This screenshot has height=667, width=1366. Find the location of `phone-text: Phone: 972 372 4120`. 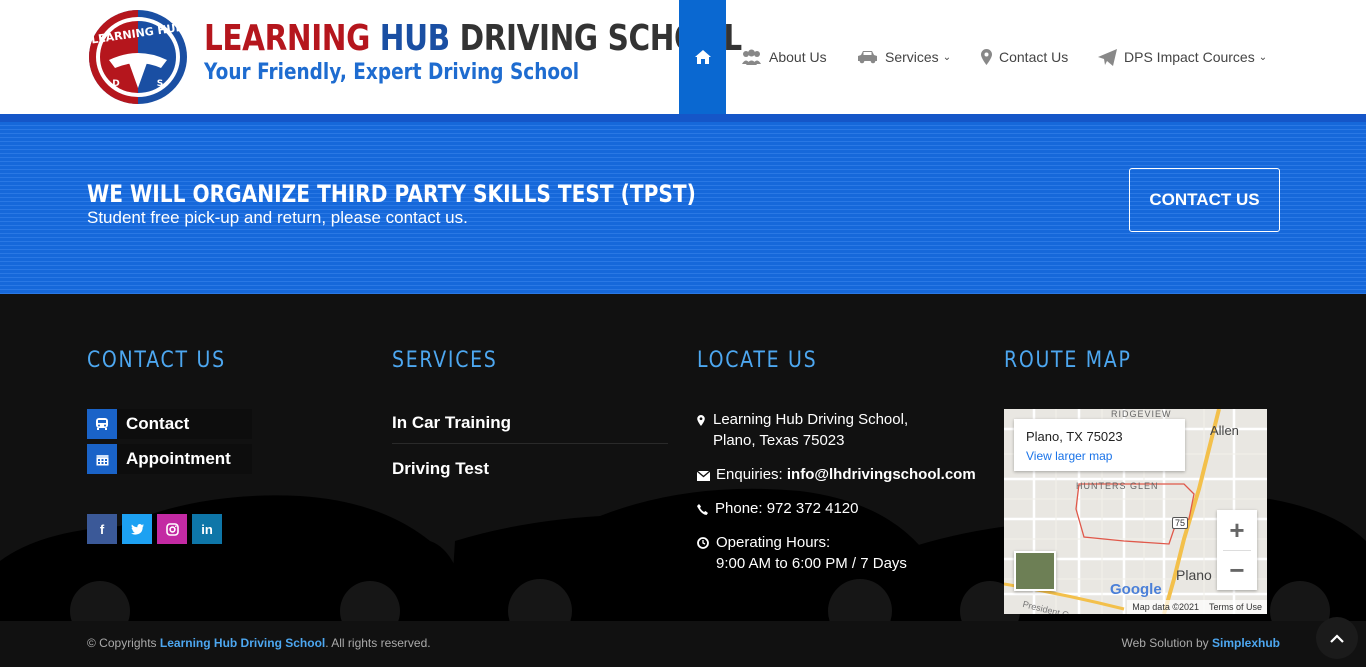

phone-text: Phone: 972 372 4120 is located at coordinates (786, 509).